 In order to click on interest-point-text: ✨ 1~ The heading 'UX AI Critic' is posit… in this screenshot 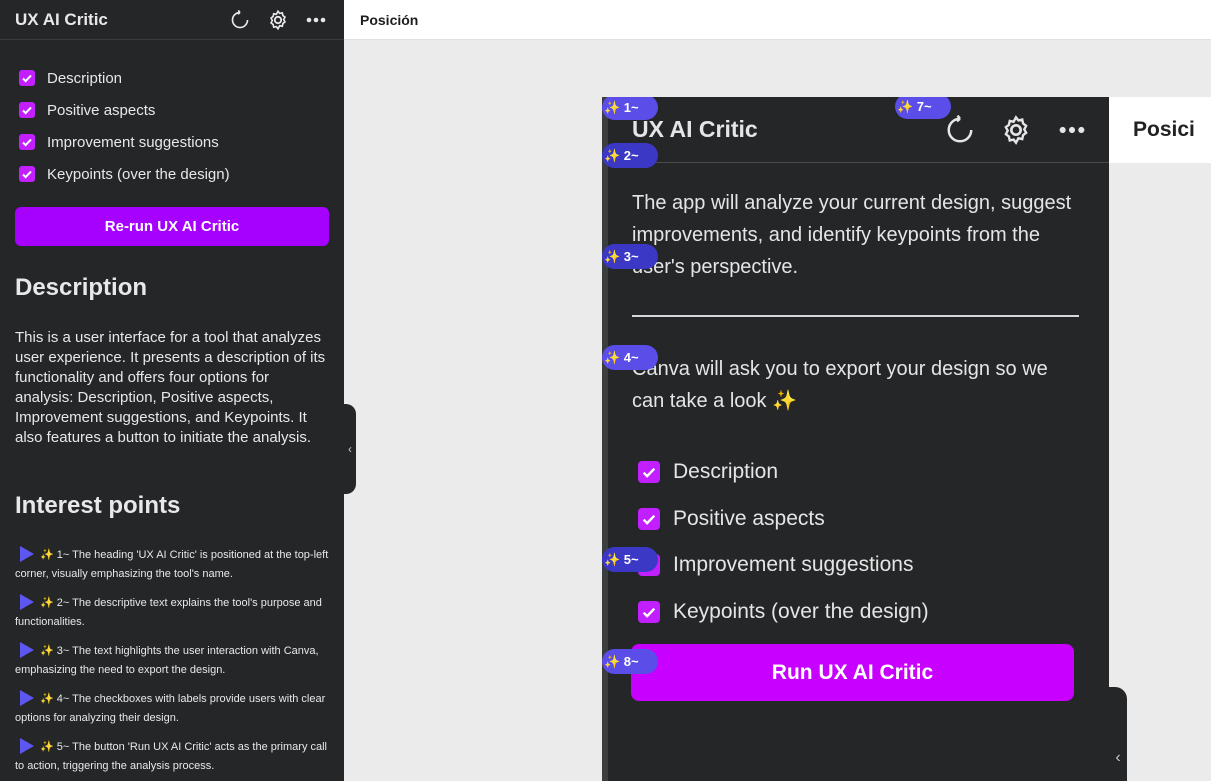, I will do `click(172, 564)`.